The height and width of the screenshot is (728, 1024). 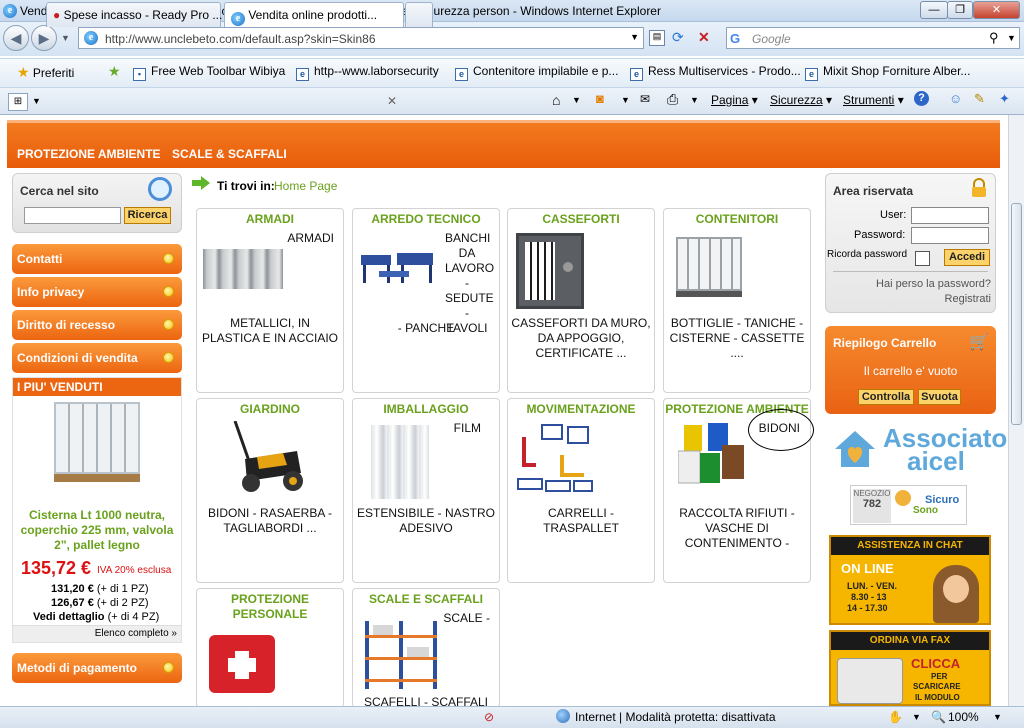 What do you see at coordinates (950, 215) in the screenshot?
I see `user-input` at bounding box center [950, 215].